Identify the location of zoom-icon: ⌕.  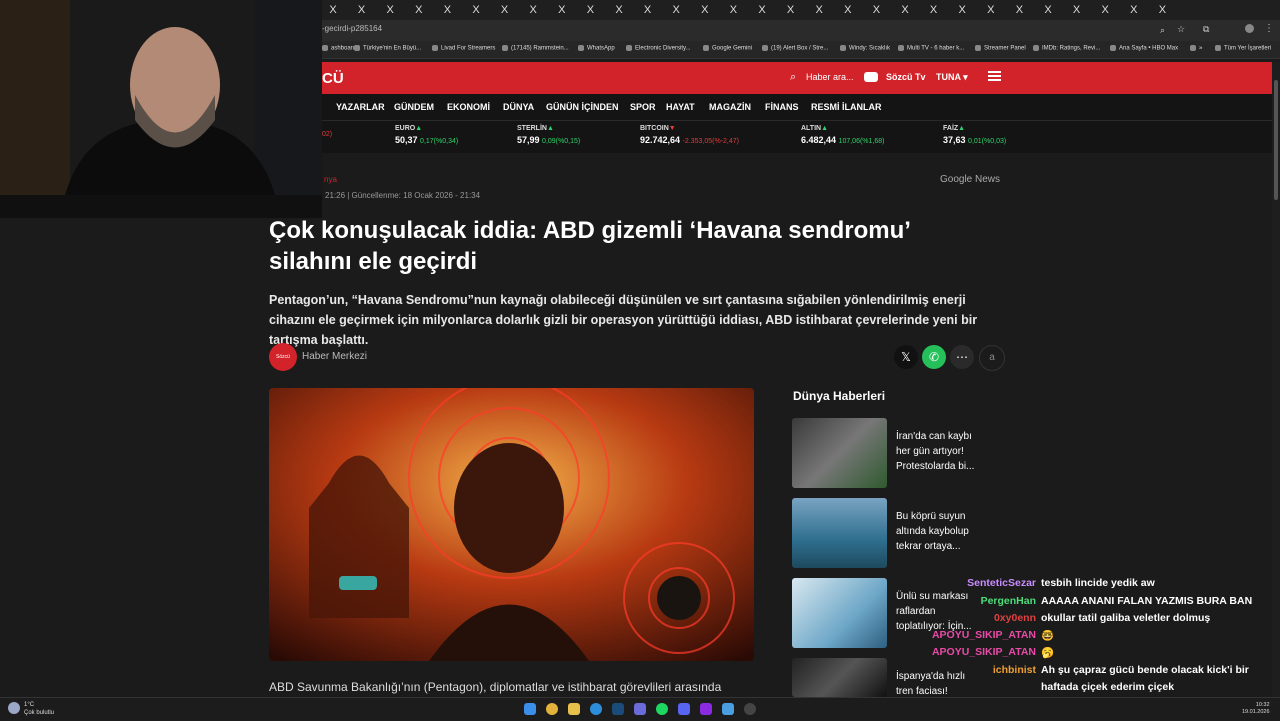
(1162, 30).